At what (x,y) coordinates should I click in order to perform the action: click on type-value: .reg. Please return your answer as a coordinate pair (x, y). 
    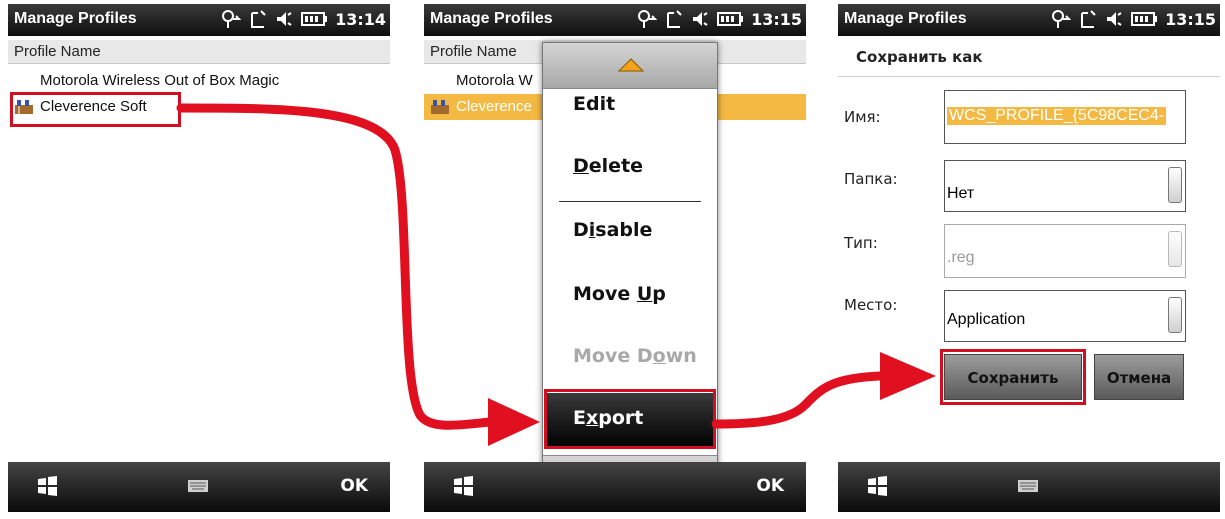
    Looking at the image, I should click on (961, 257).